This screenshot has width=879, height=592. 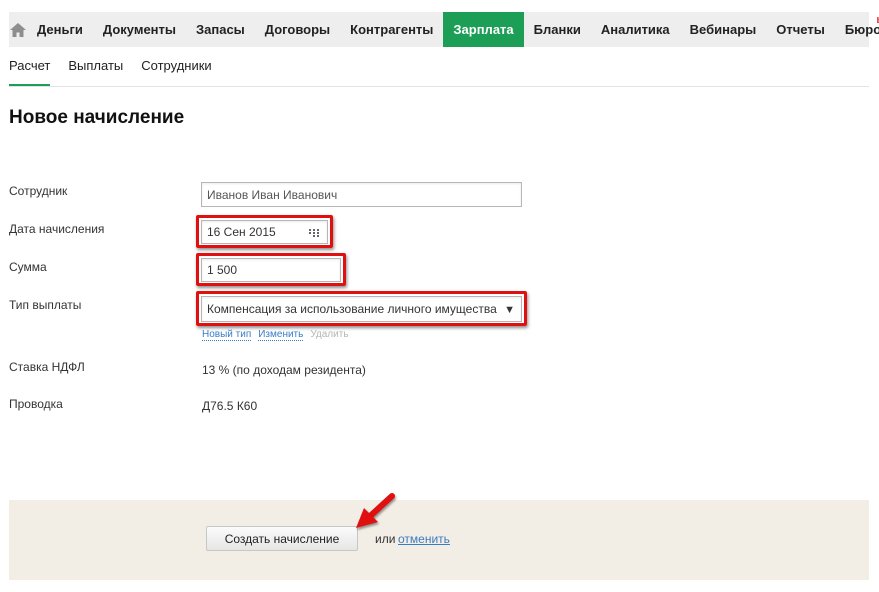 What do you see at coordinates (60, 29) in the screenshot?
I see `nav-item-money: Деньги` at bounding box center [60, 29].